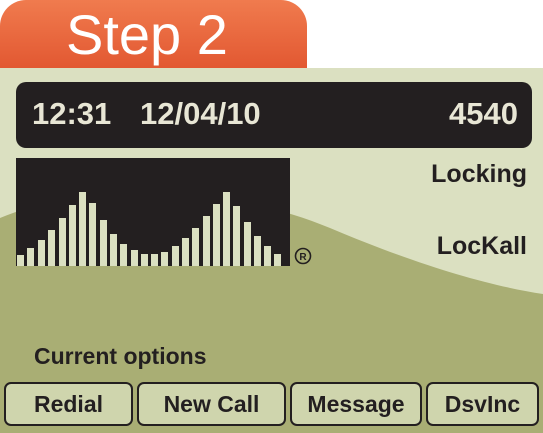  Describe the element at coordinates (72, 113) in the screenshot. I see `status-time: 12:31` at that location.